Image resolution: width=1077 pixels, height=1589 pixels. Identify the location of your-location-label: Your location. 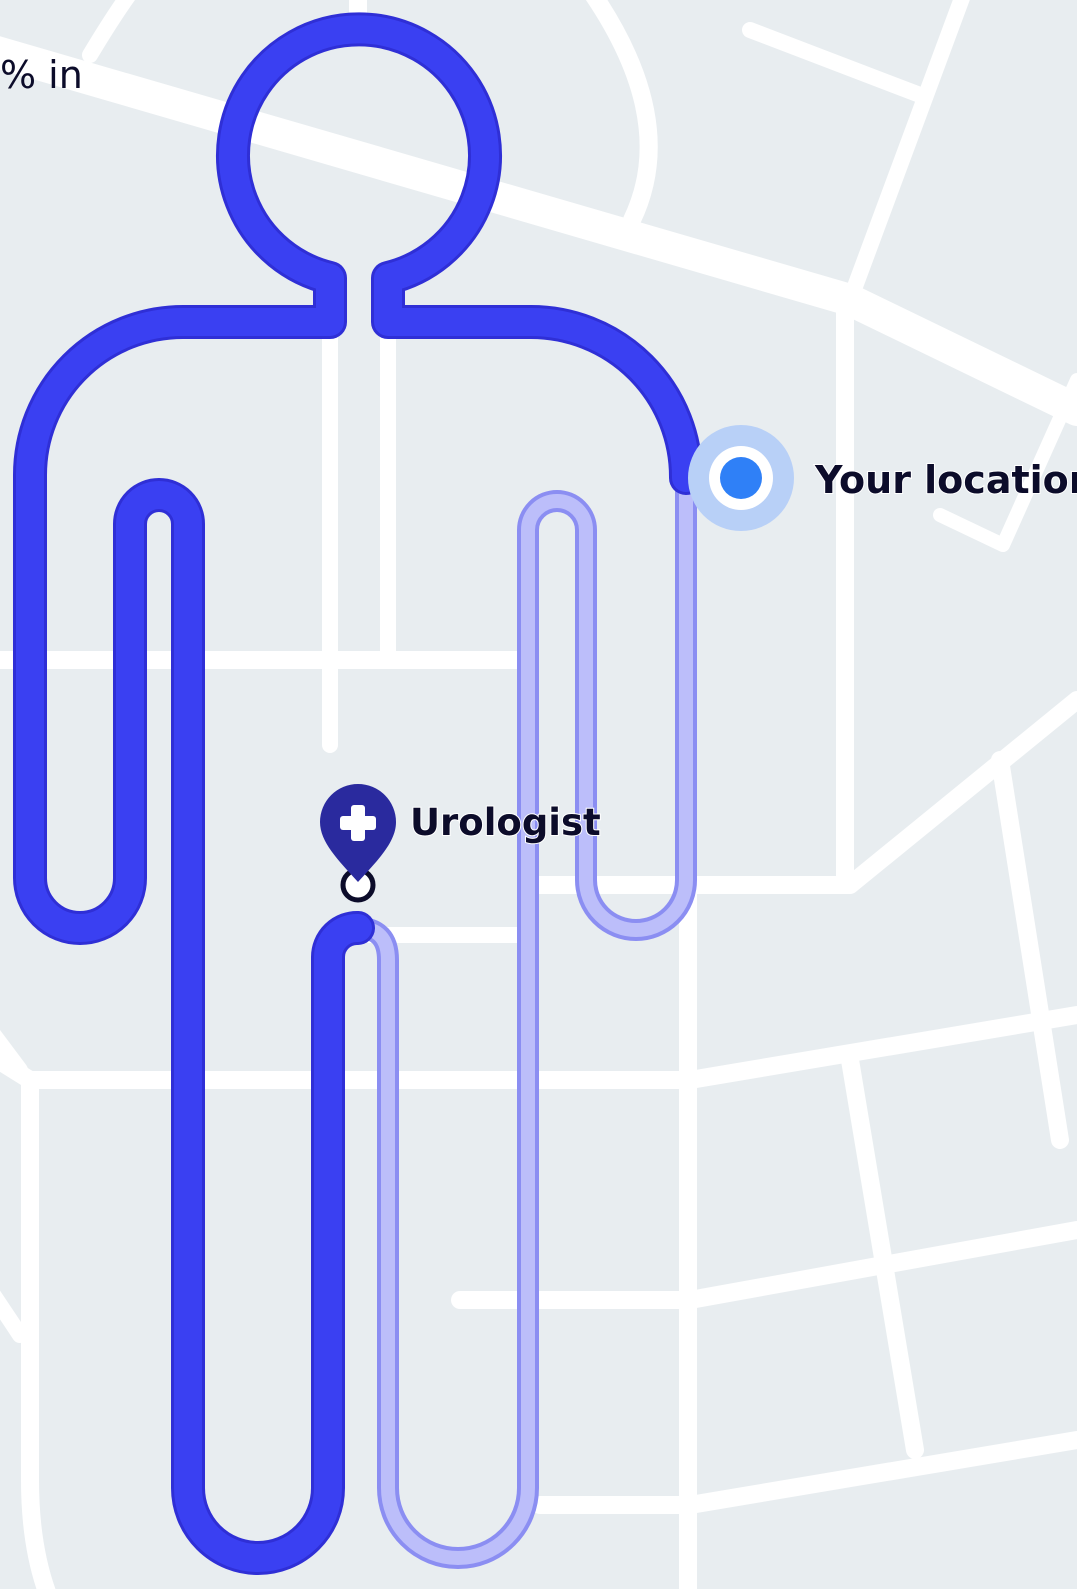
(945, 480).